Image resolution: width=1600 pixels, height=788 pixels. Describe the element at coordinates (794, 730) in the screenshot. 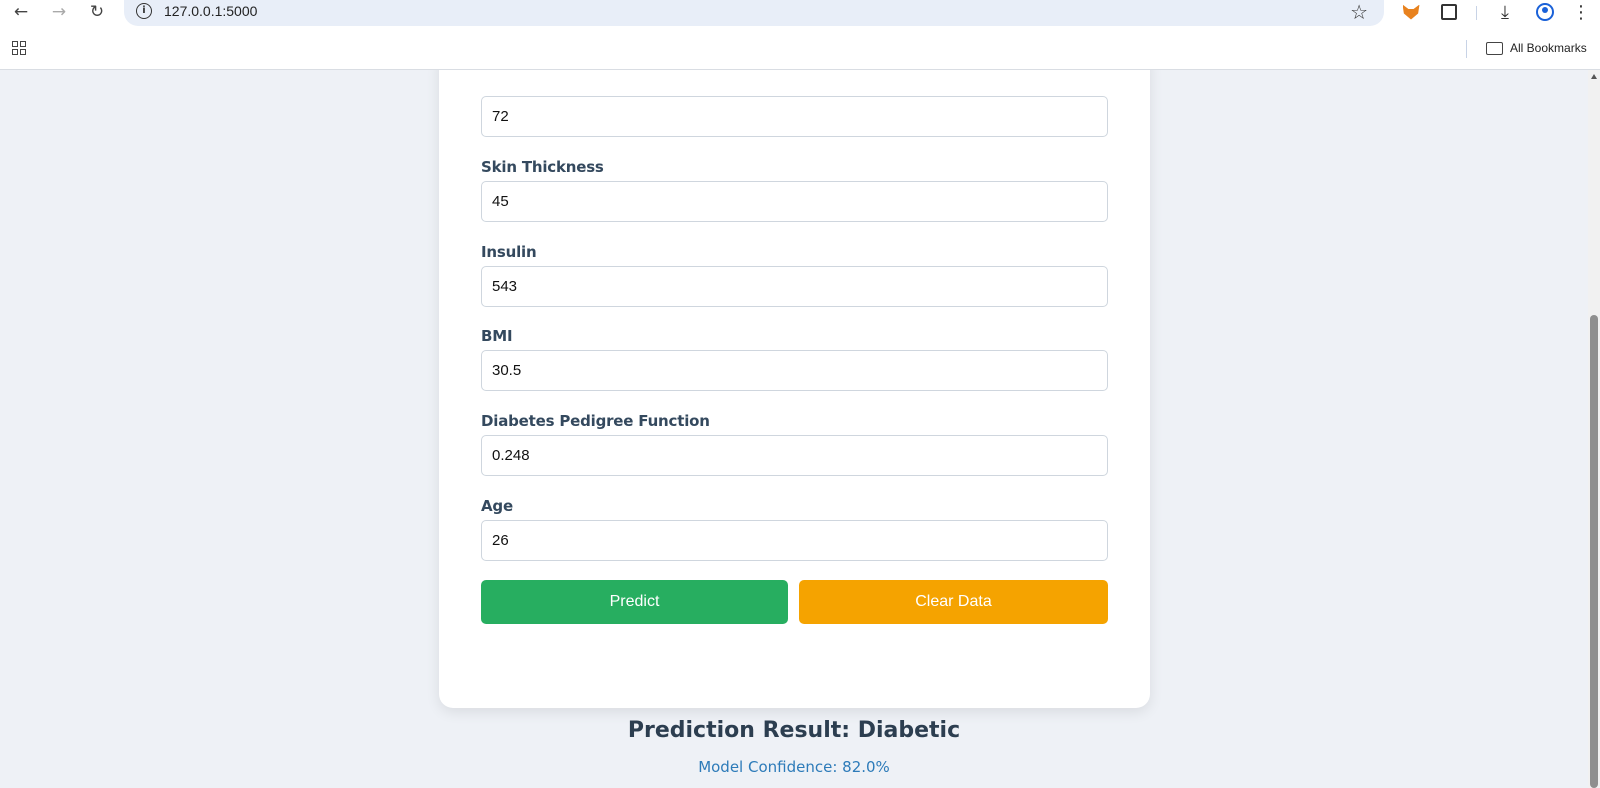

I see `prediction-result-title: Prediction Result: Diabetic` at that location.